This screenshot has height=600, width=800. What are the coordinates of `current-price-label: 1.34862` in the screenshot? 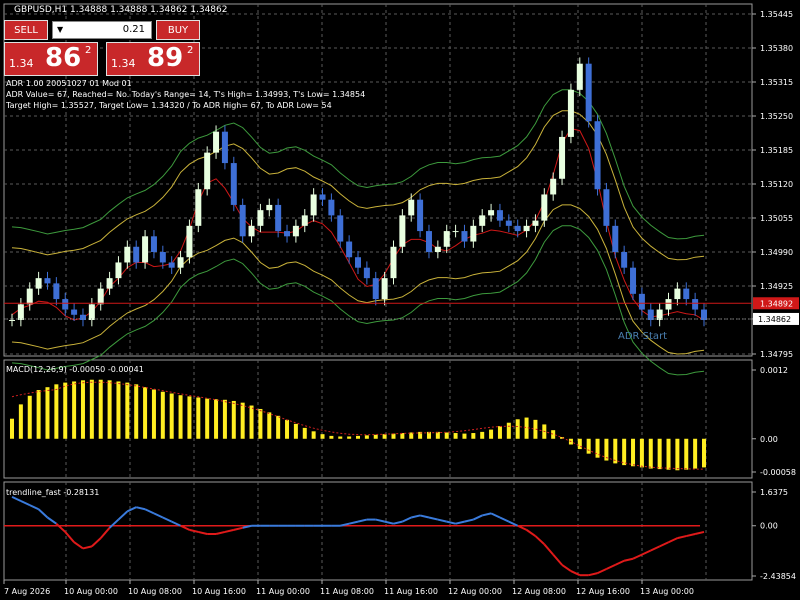 It's located at (774, 319).